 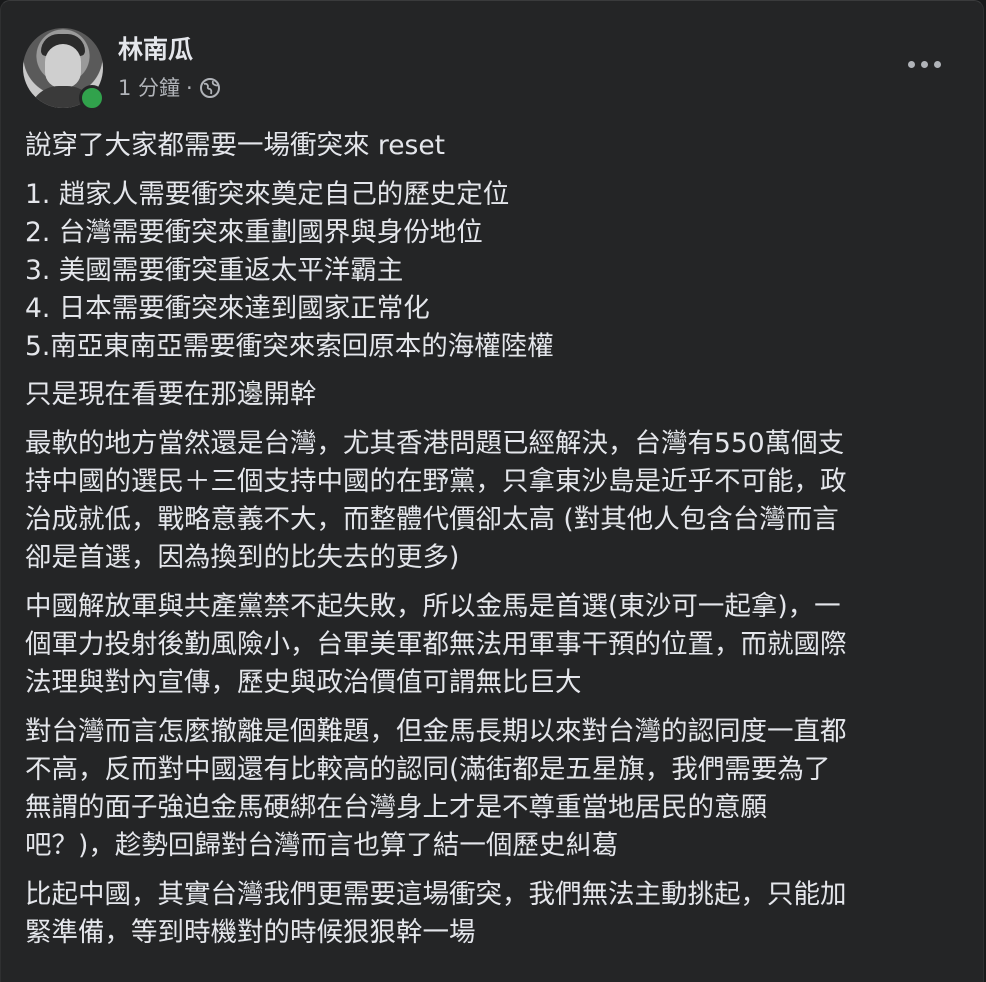 What do you see at coordinates (242, 557) in the screenshot?
I see `post-text-line: 卻是首選，因為換到的比失去的更多)` at bounding box center [242, 557].